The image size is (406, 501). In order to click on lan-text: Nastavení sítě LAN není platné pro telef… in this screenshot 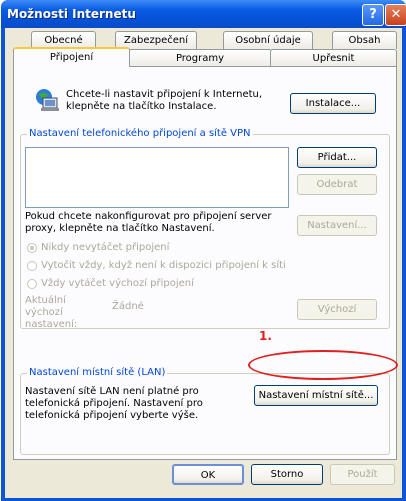, I will do `click(114, 403)`.